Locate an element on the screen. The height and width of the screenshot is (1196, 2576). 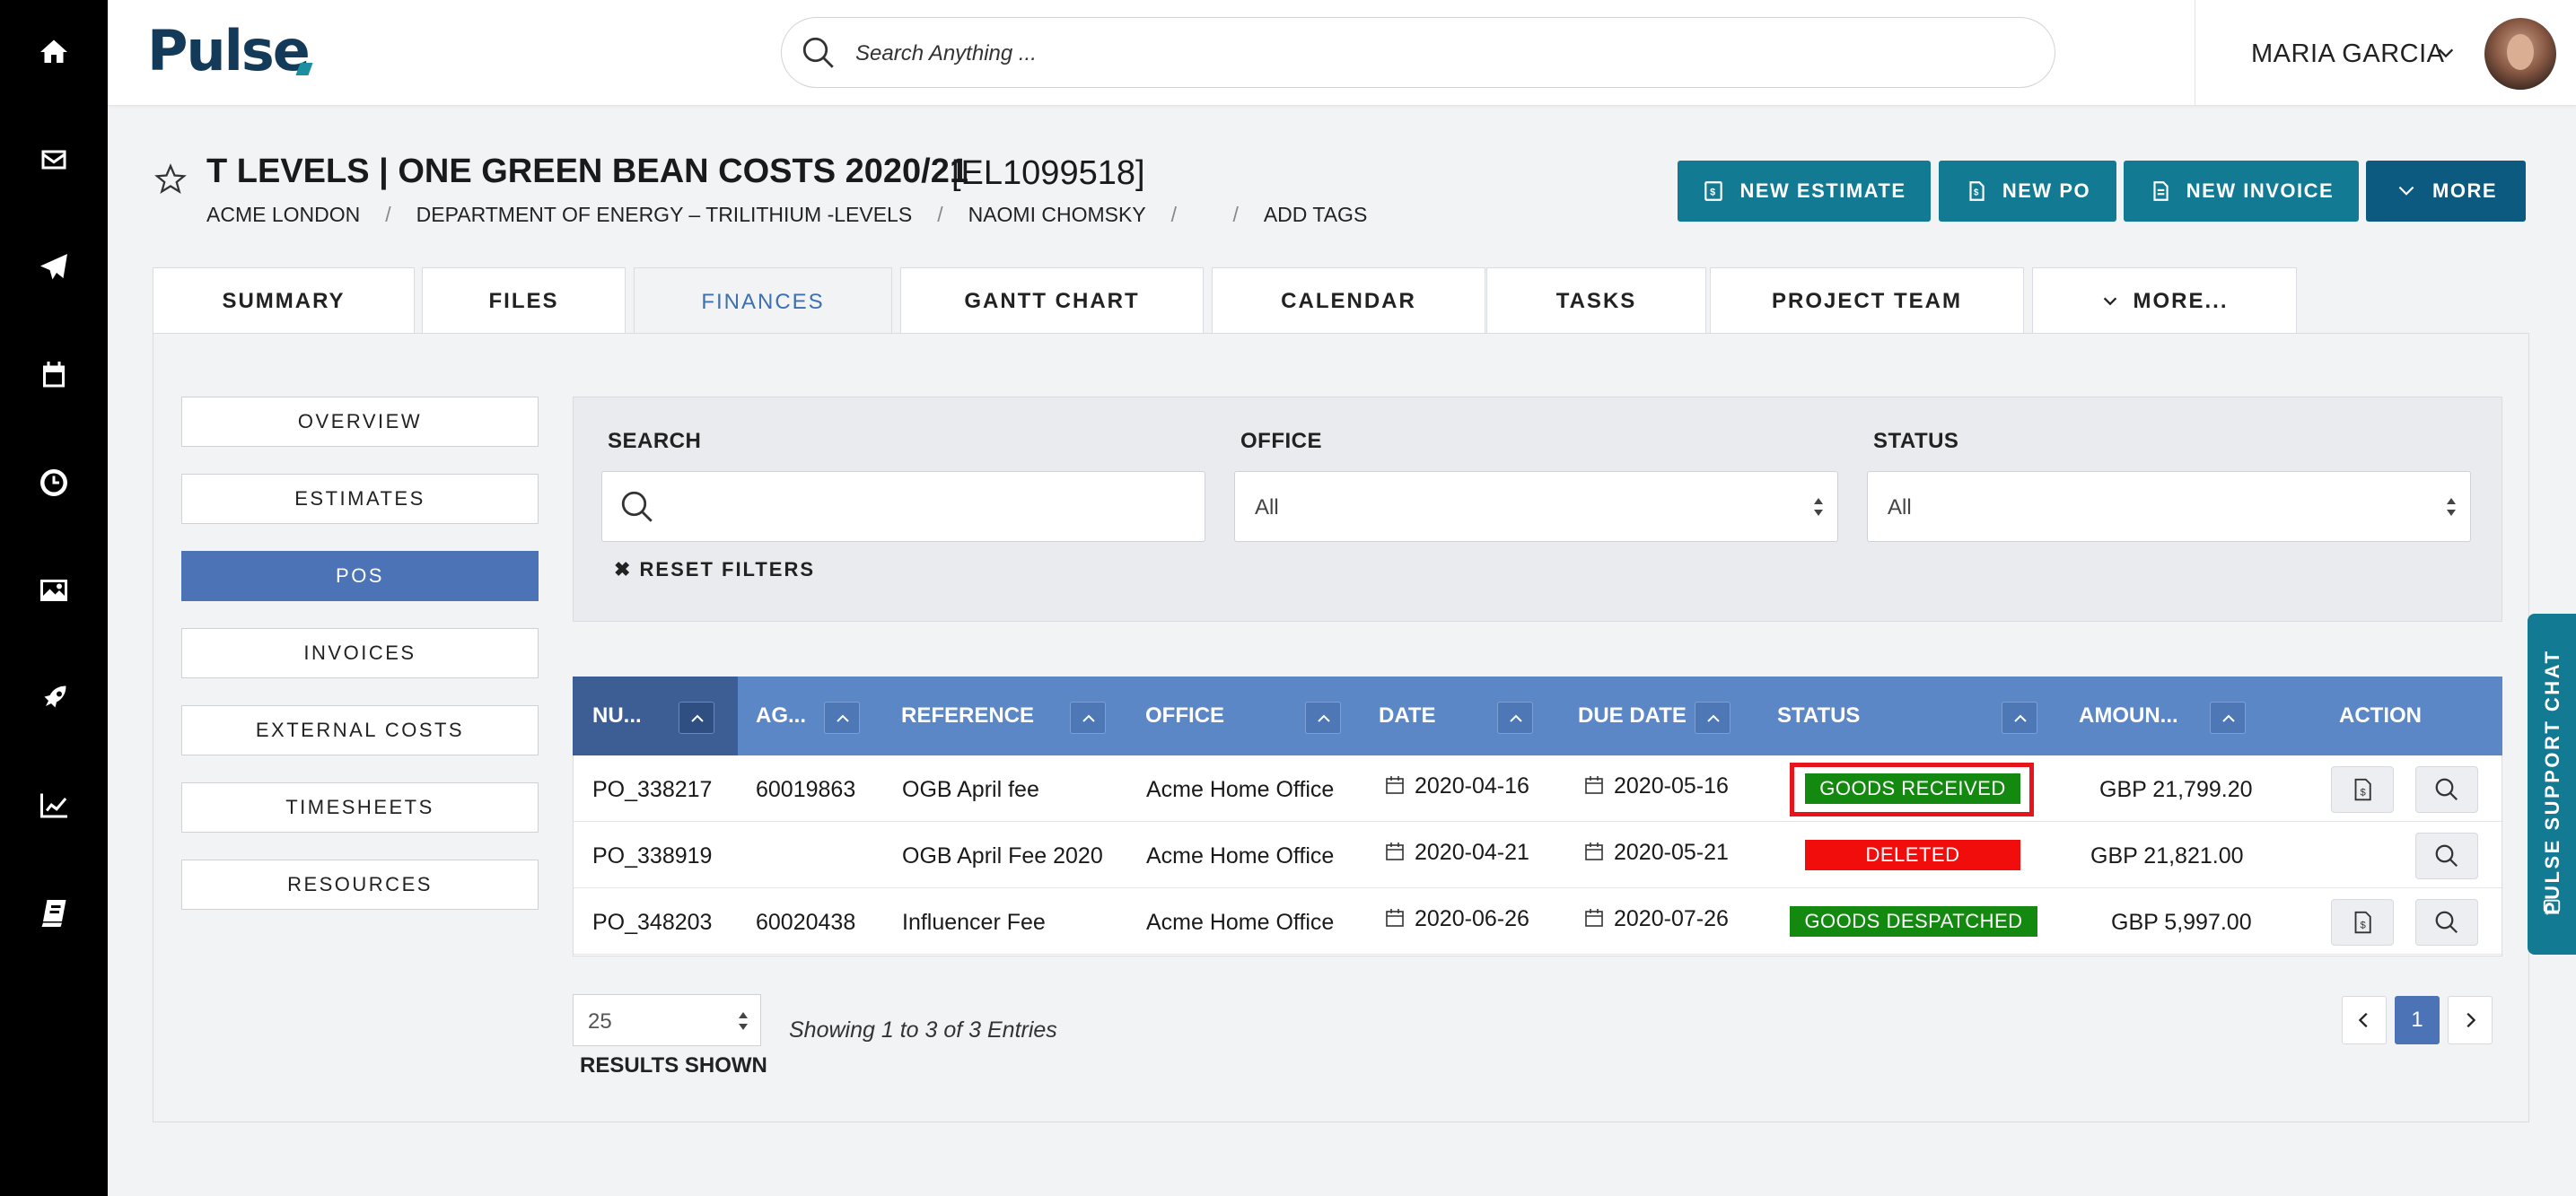
breadcrumb-owner: NAOMI CHOMSKY is located at coordinates (1057, 215).